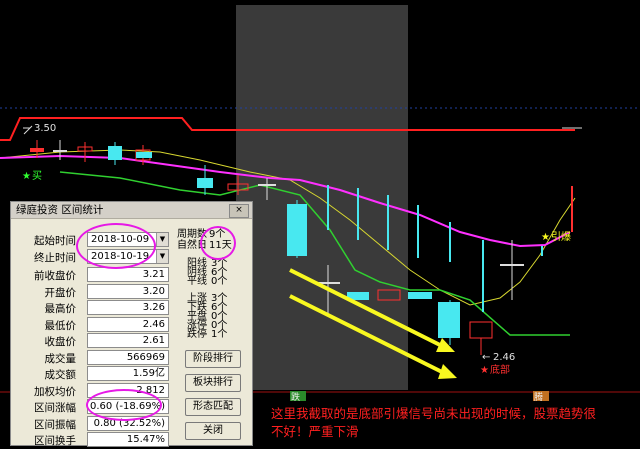  What do you see at coordinates (561, 237) in the screenshot?
I see `yinbao-label: 引爆` at bounding box center [561, 237].